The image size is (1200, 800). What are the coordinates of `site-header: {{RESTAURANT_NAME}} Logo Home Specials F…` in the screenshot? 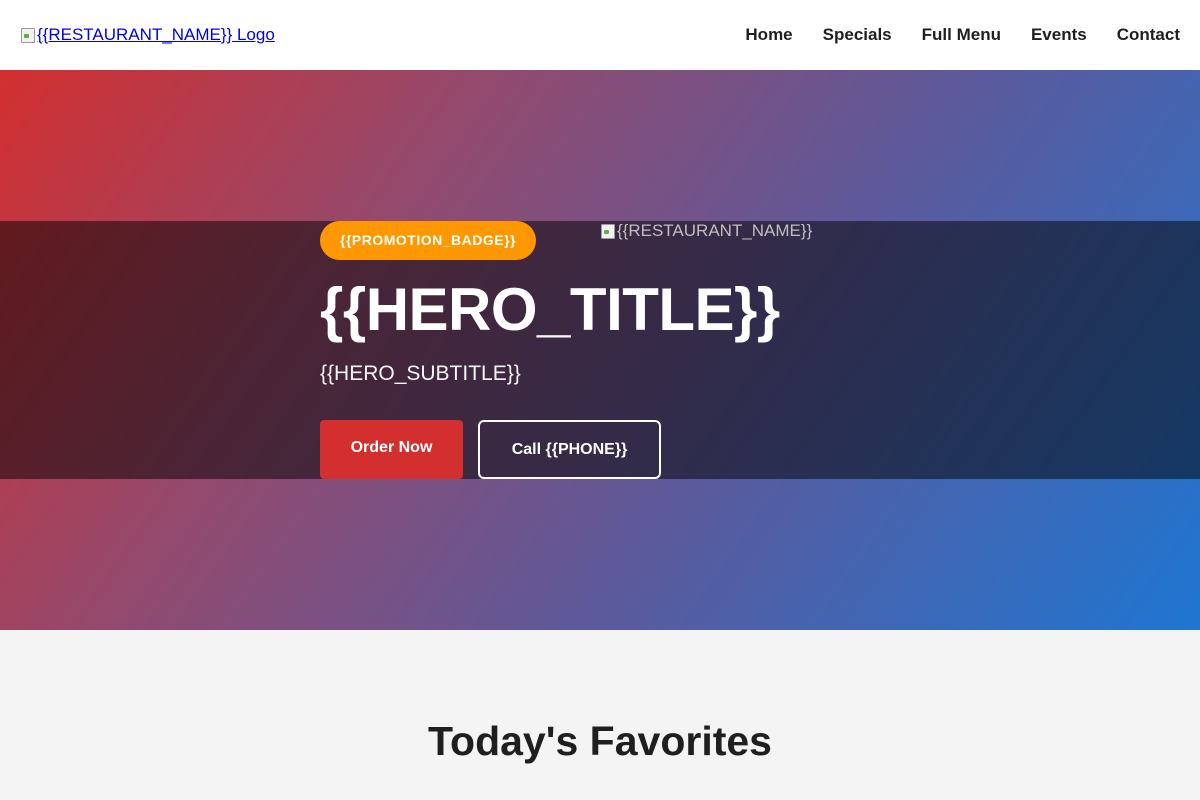 It's located at (600, 35).